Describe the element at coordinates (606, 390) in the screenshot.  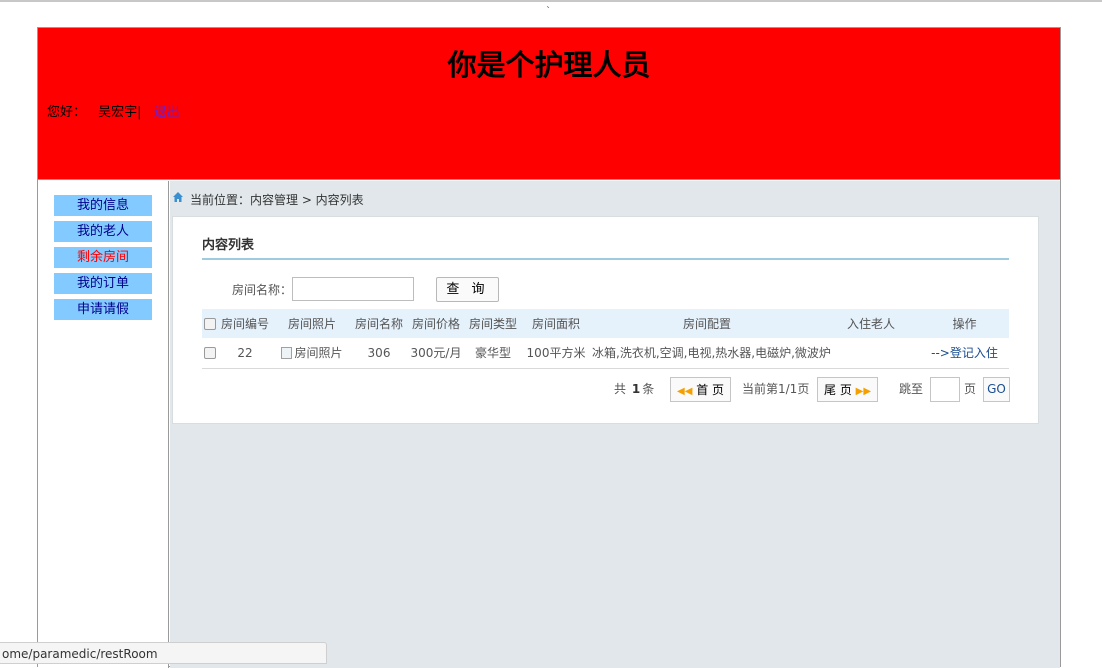
I see `pagination: 共 1条 ◀◀ 首 页 当前第1/1页 尾 页 ▶▶ 跳至 页 GO` at that location.